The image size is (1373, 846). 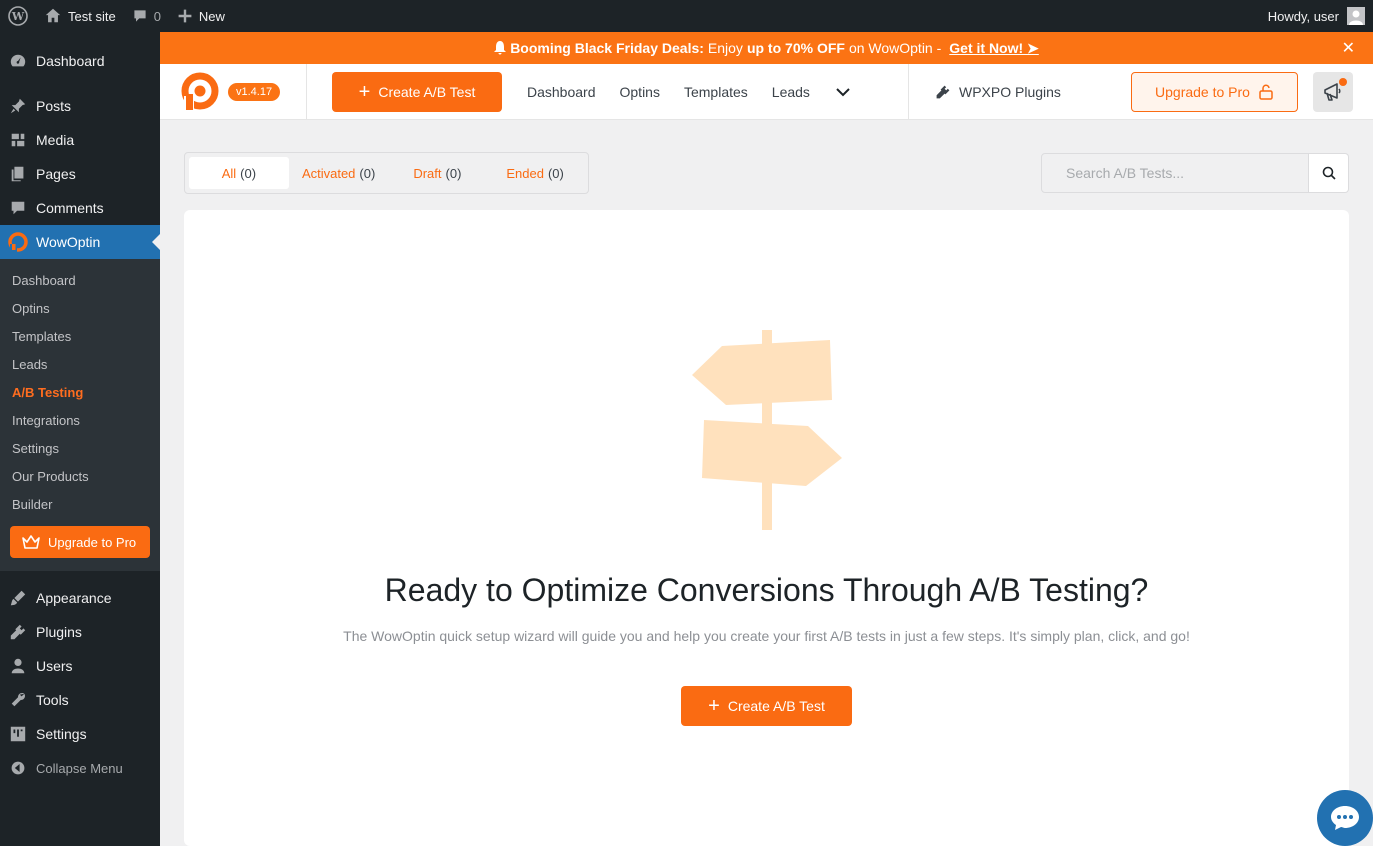 What do you see at coordinates (908, 92) in the screenshot?
I see `nav-divider` at bounding box center [908, 92].